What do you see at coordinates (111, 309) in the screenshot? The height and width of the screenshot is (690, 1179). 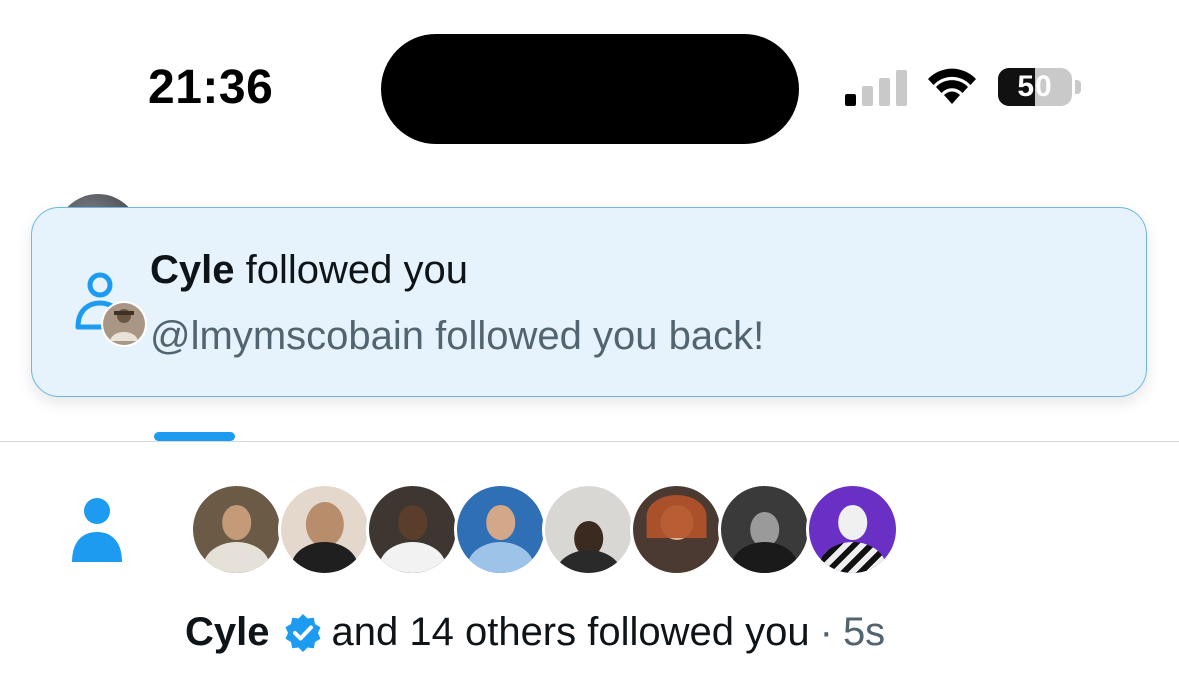 I see `follow-person-icon` at bounding box center [111, 309].